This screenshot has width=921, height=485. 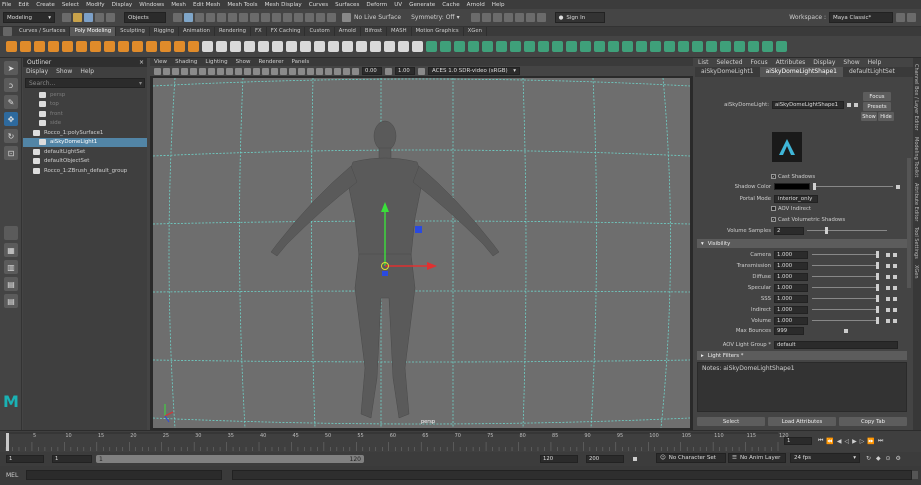 I want to click on wireframe-icon, so click(x=247, y=71).